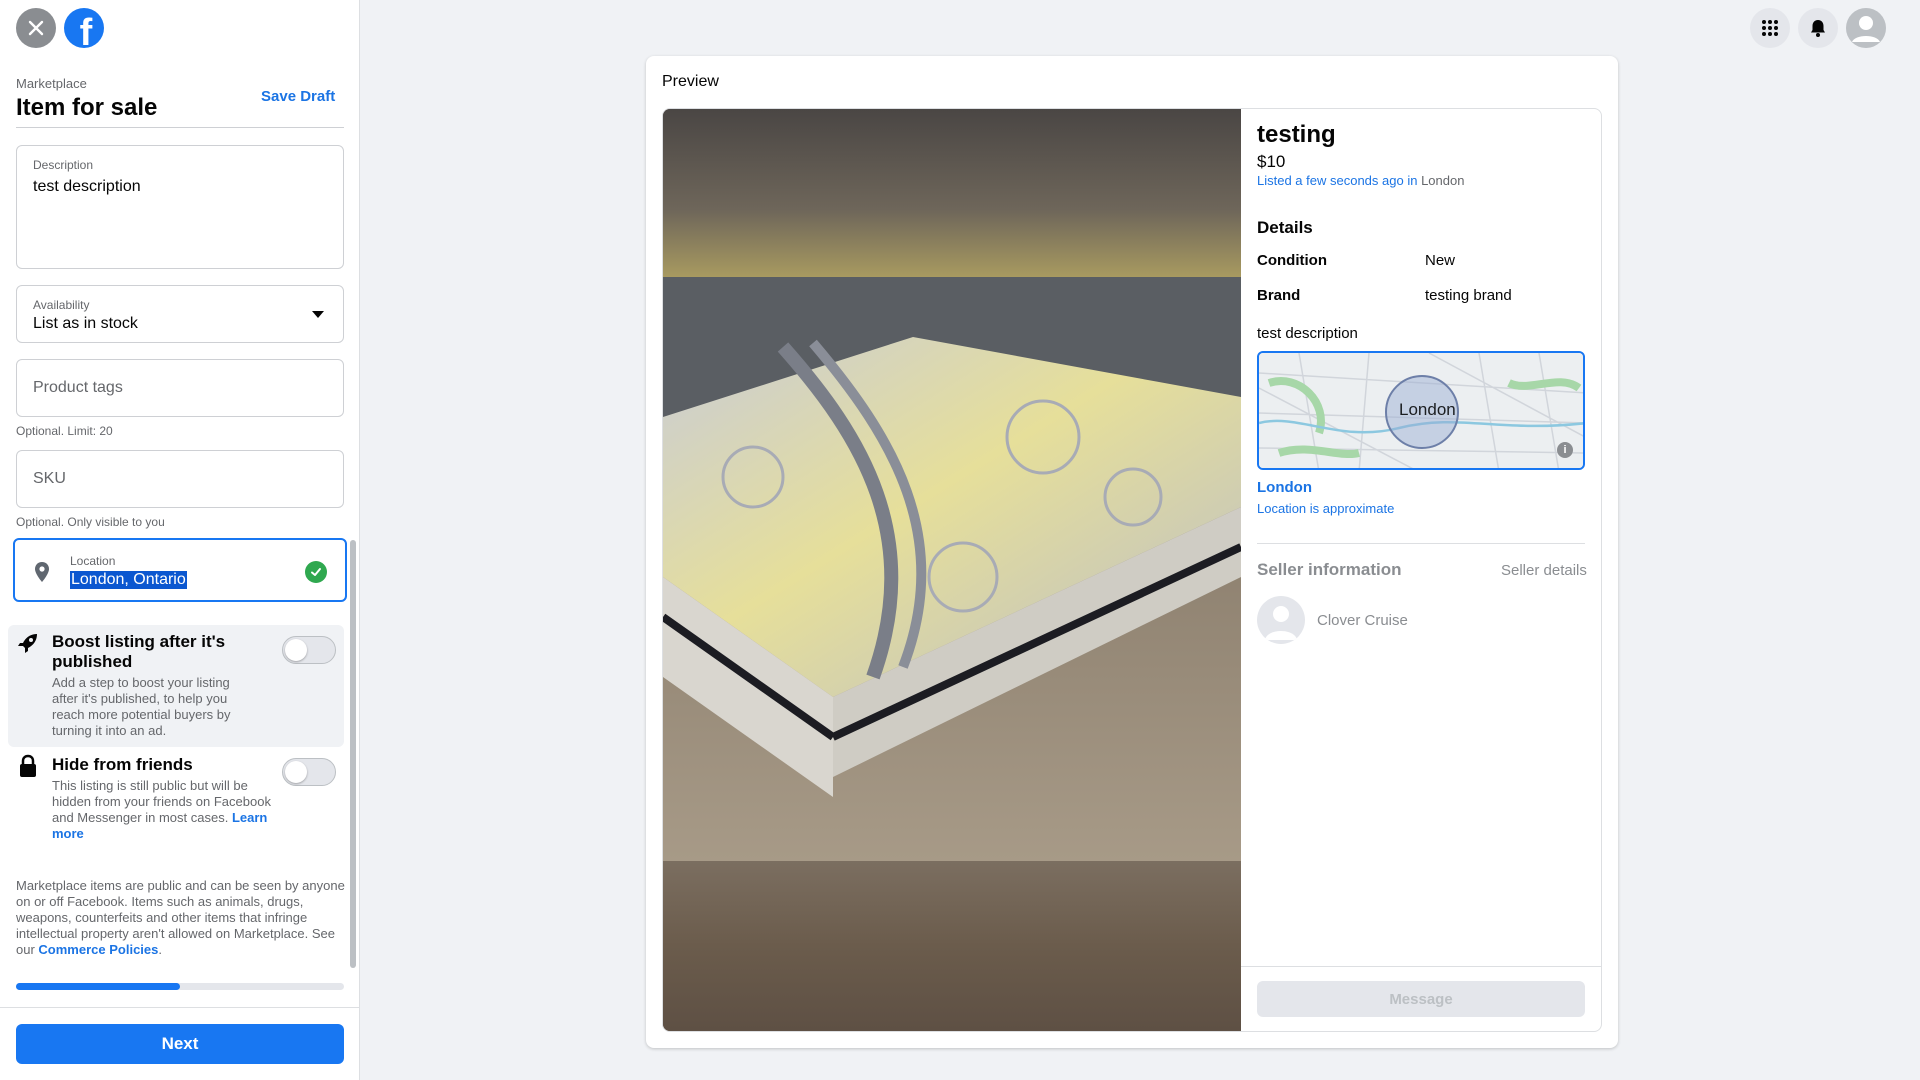 This screenshot has height=1080, width=1920. I want to click on details-heading: Details, so click(1285, 227).